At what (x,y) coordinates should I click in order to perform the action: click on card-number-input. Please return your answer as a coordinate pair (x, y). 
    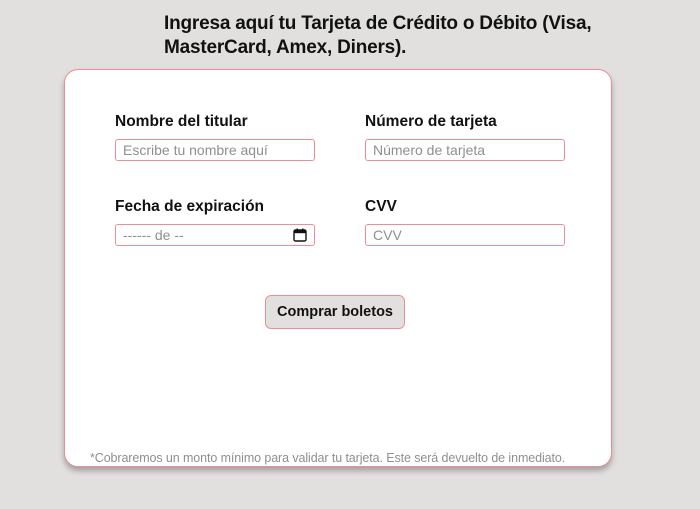
    Looking at the image, I should click on (465, 150).